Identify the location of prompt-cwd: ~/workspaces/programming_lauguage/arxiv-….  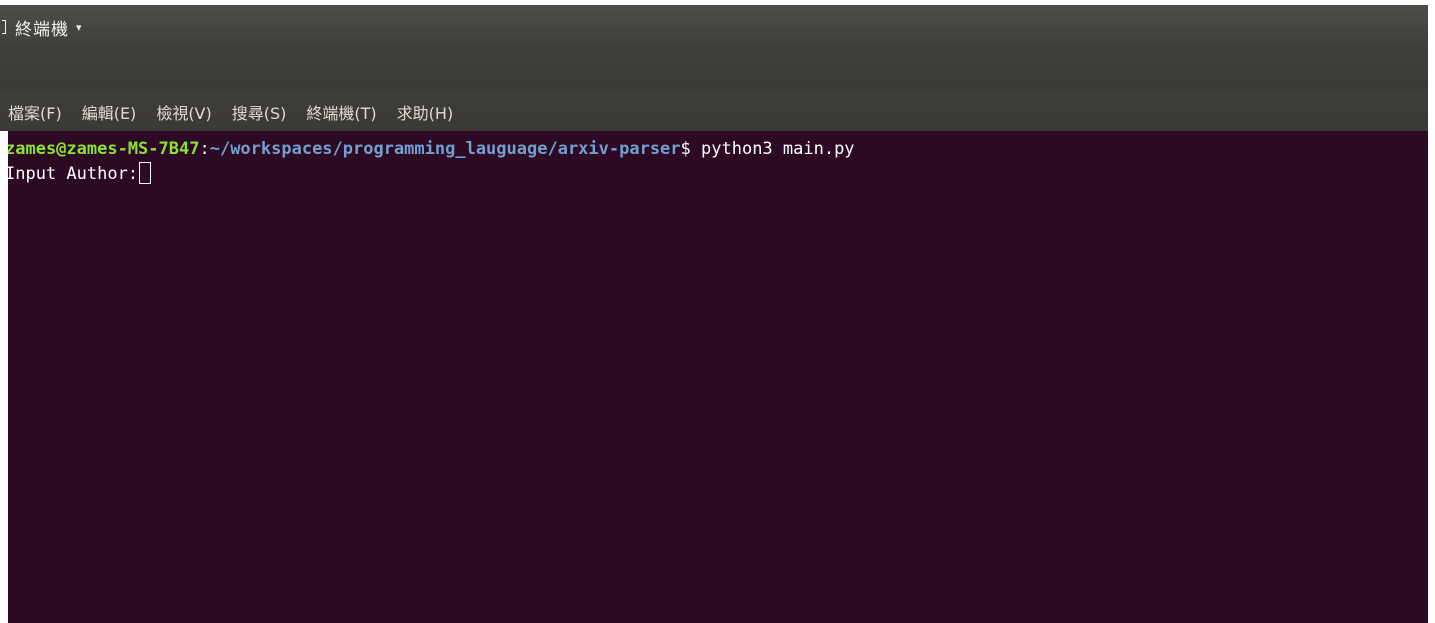
(445, 149).